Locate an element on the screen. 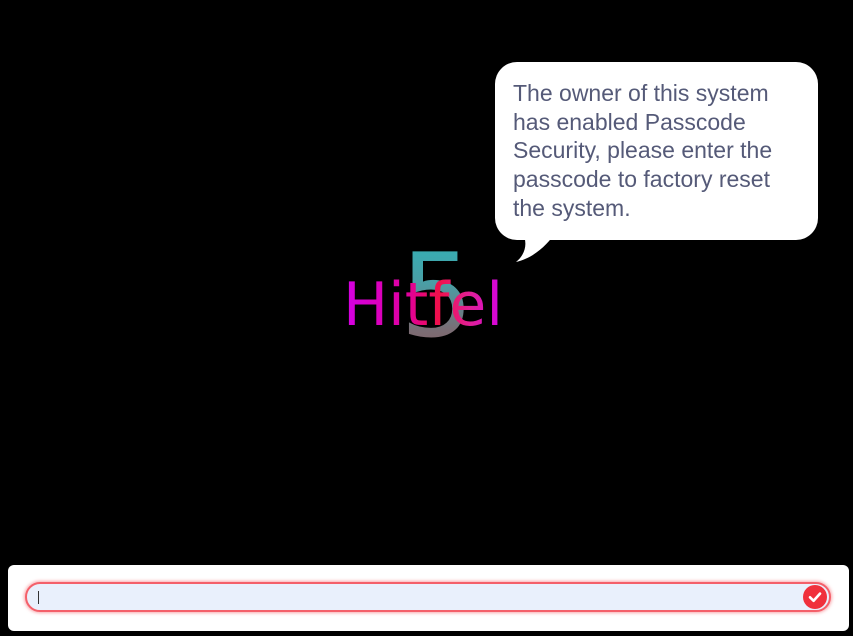 Image resolution: width=853 pixels, height=636 pixels. passcode-panel is located at coordinates (428, 598).